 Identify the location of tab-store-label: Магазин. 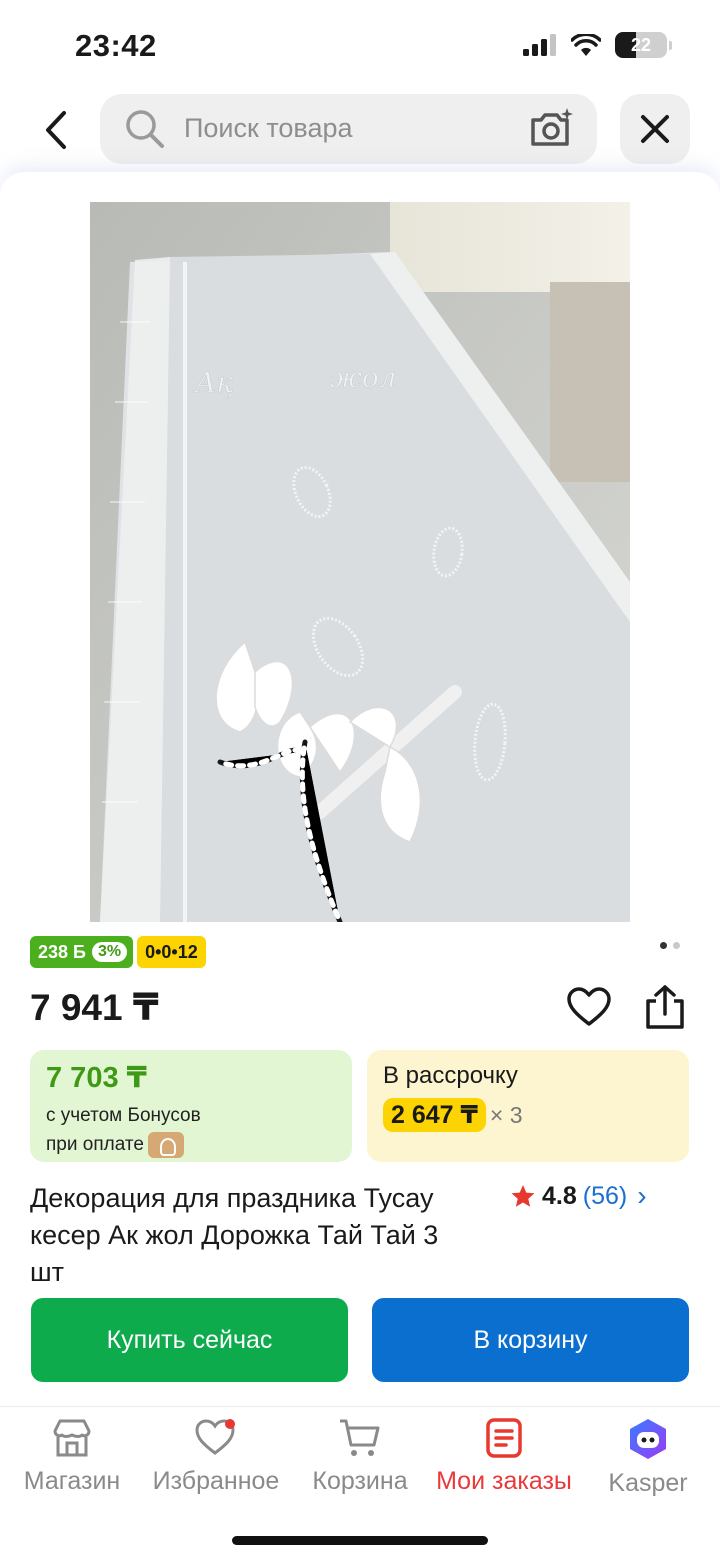
(72, 1481).